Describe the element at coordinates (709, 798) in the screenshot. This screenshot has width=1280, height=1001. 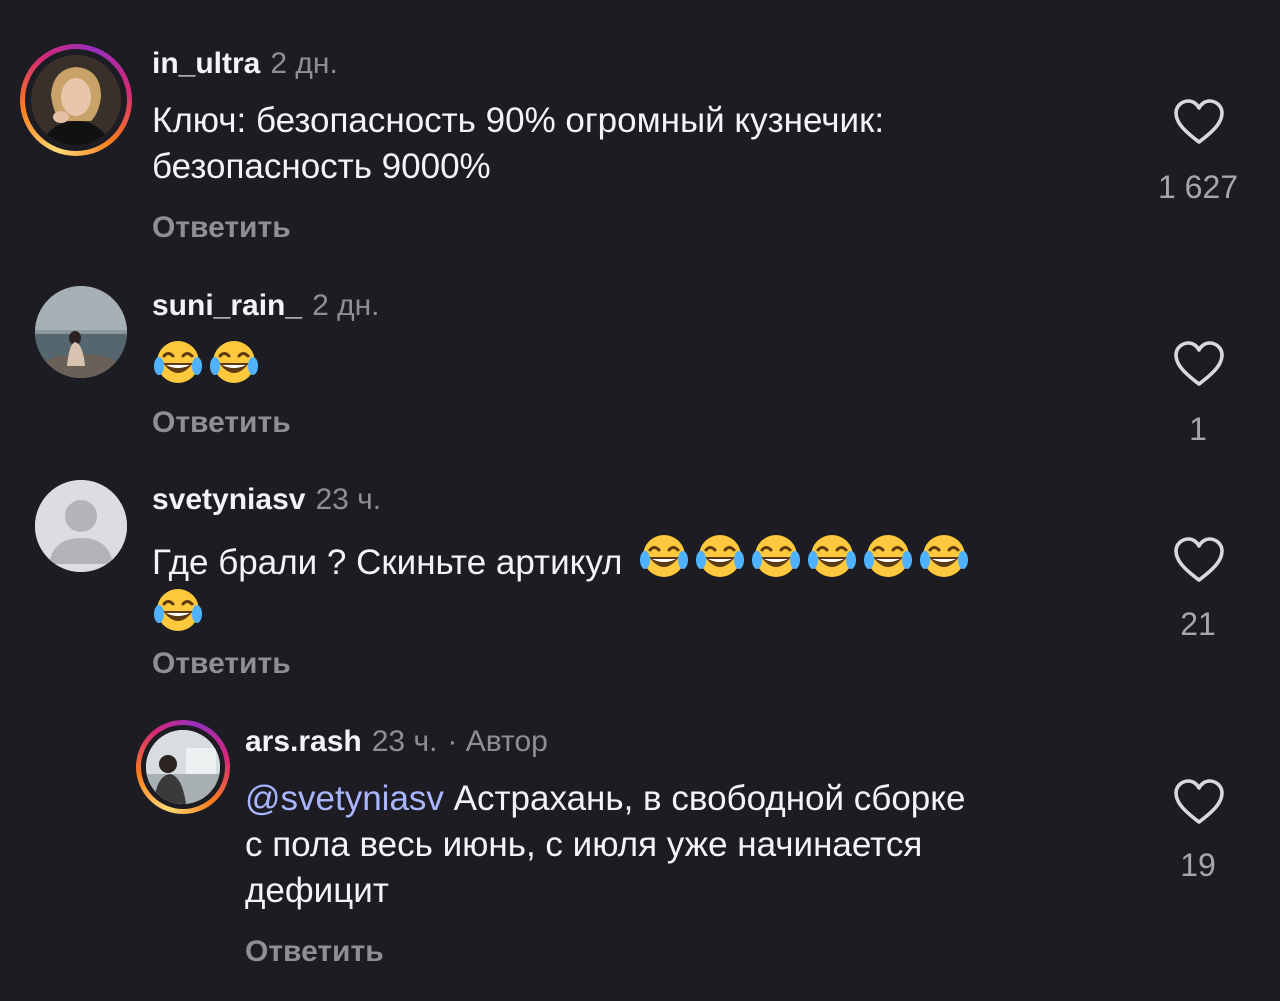
I see `comment-text-line: Астрахань, в свободной сборке` at that location.